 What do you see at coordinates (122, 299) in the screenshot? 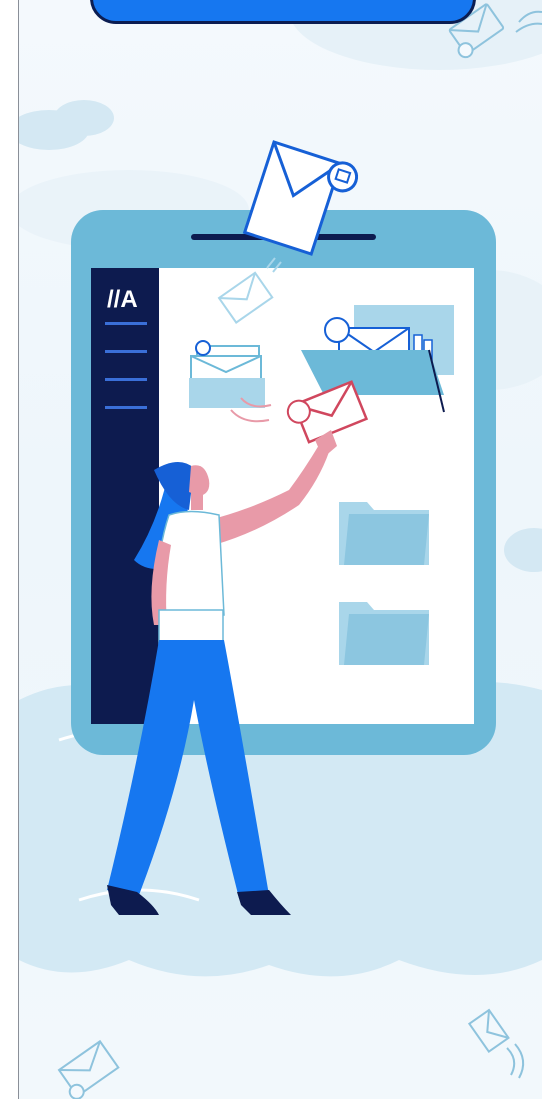
I see `app-logo: //A` at bounding box center [122, 299].